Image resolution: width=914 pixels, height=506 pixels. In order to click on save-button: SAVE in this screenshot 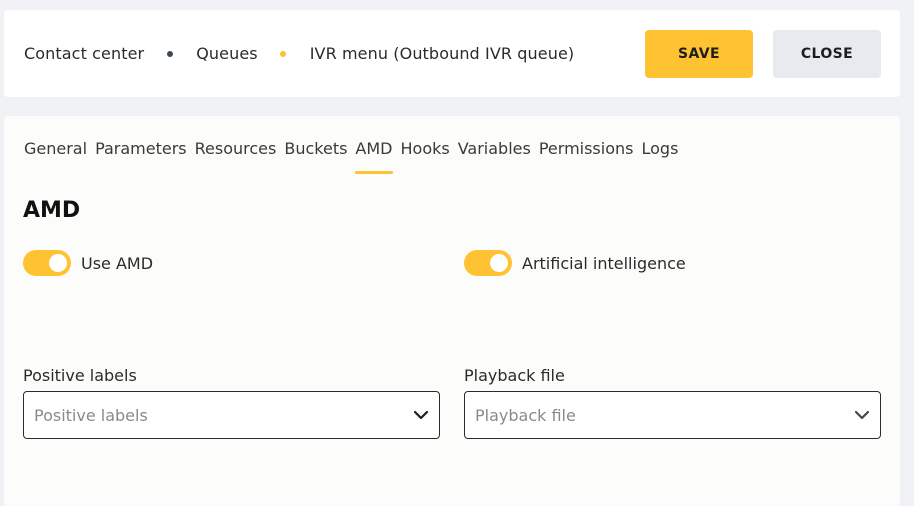, I will do `click(699, 54)`.